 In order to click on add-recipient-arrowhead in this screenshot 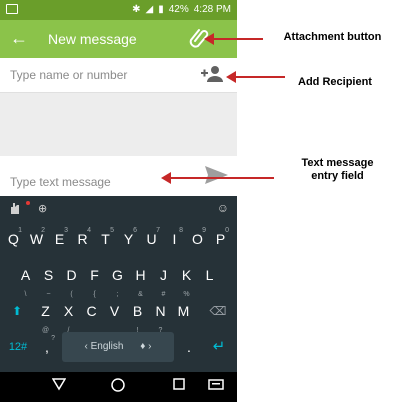, I will do `click(231, 77)`.